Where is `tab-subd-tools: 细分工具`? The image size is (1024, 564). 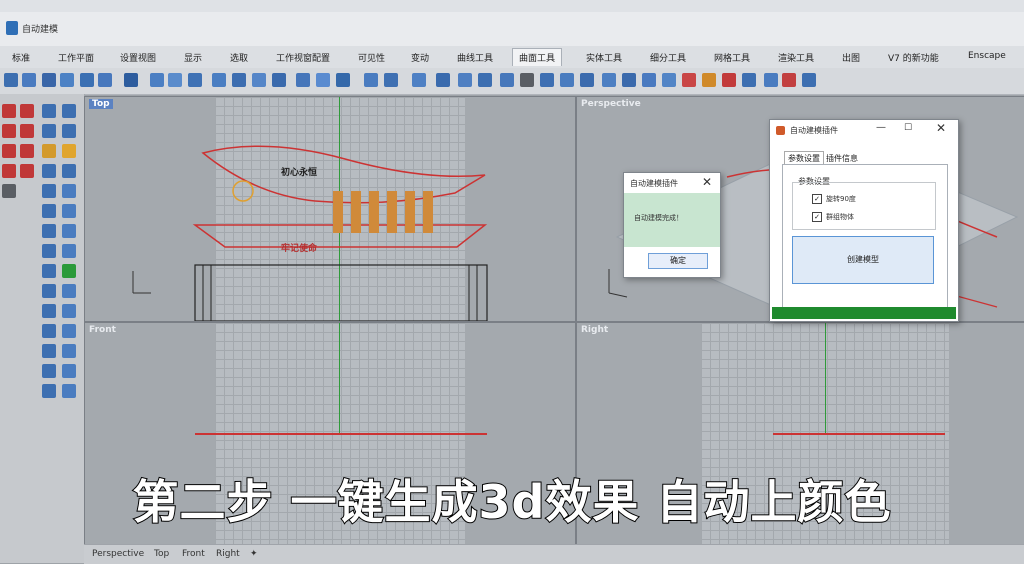
tab-subd-tools: 细分工具 is located at coordinates (668, 57).